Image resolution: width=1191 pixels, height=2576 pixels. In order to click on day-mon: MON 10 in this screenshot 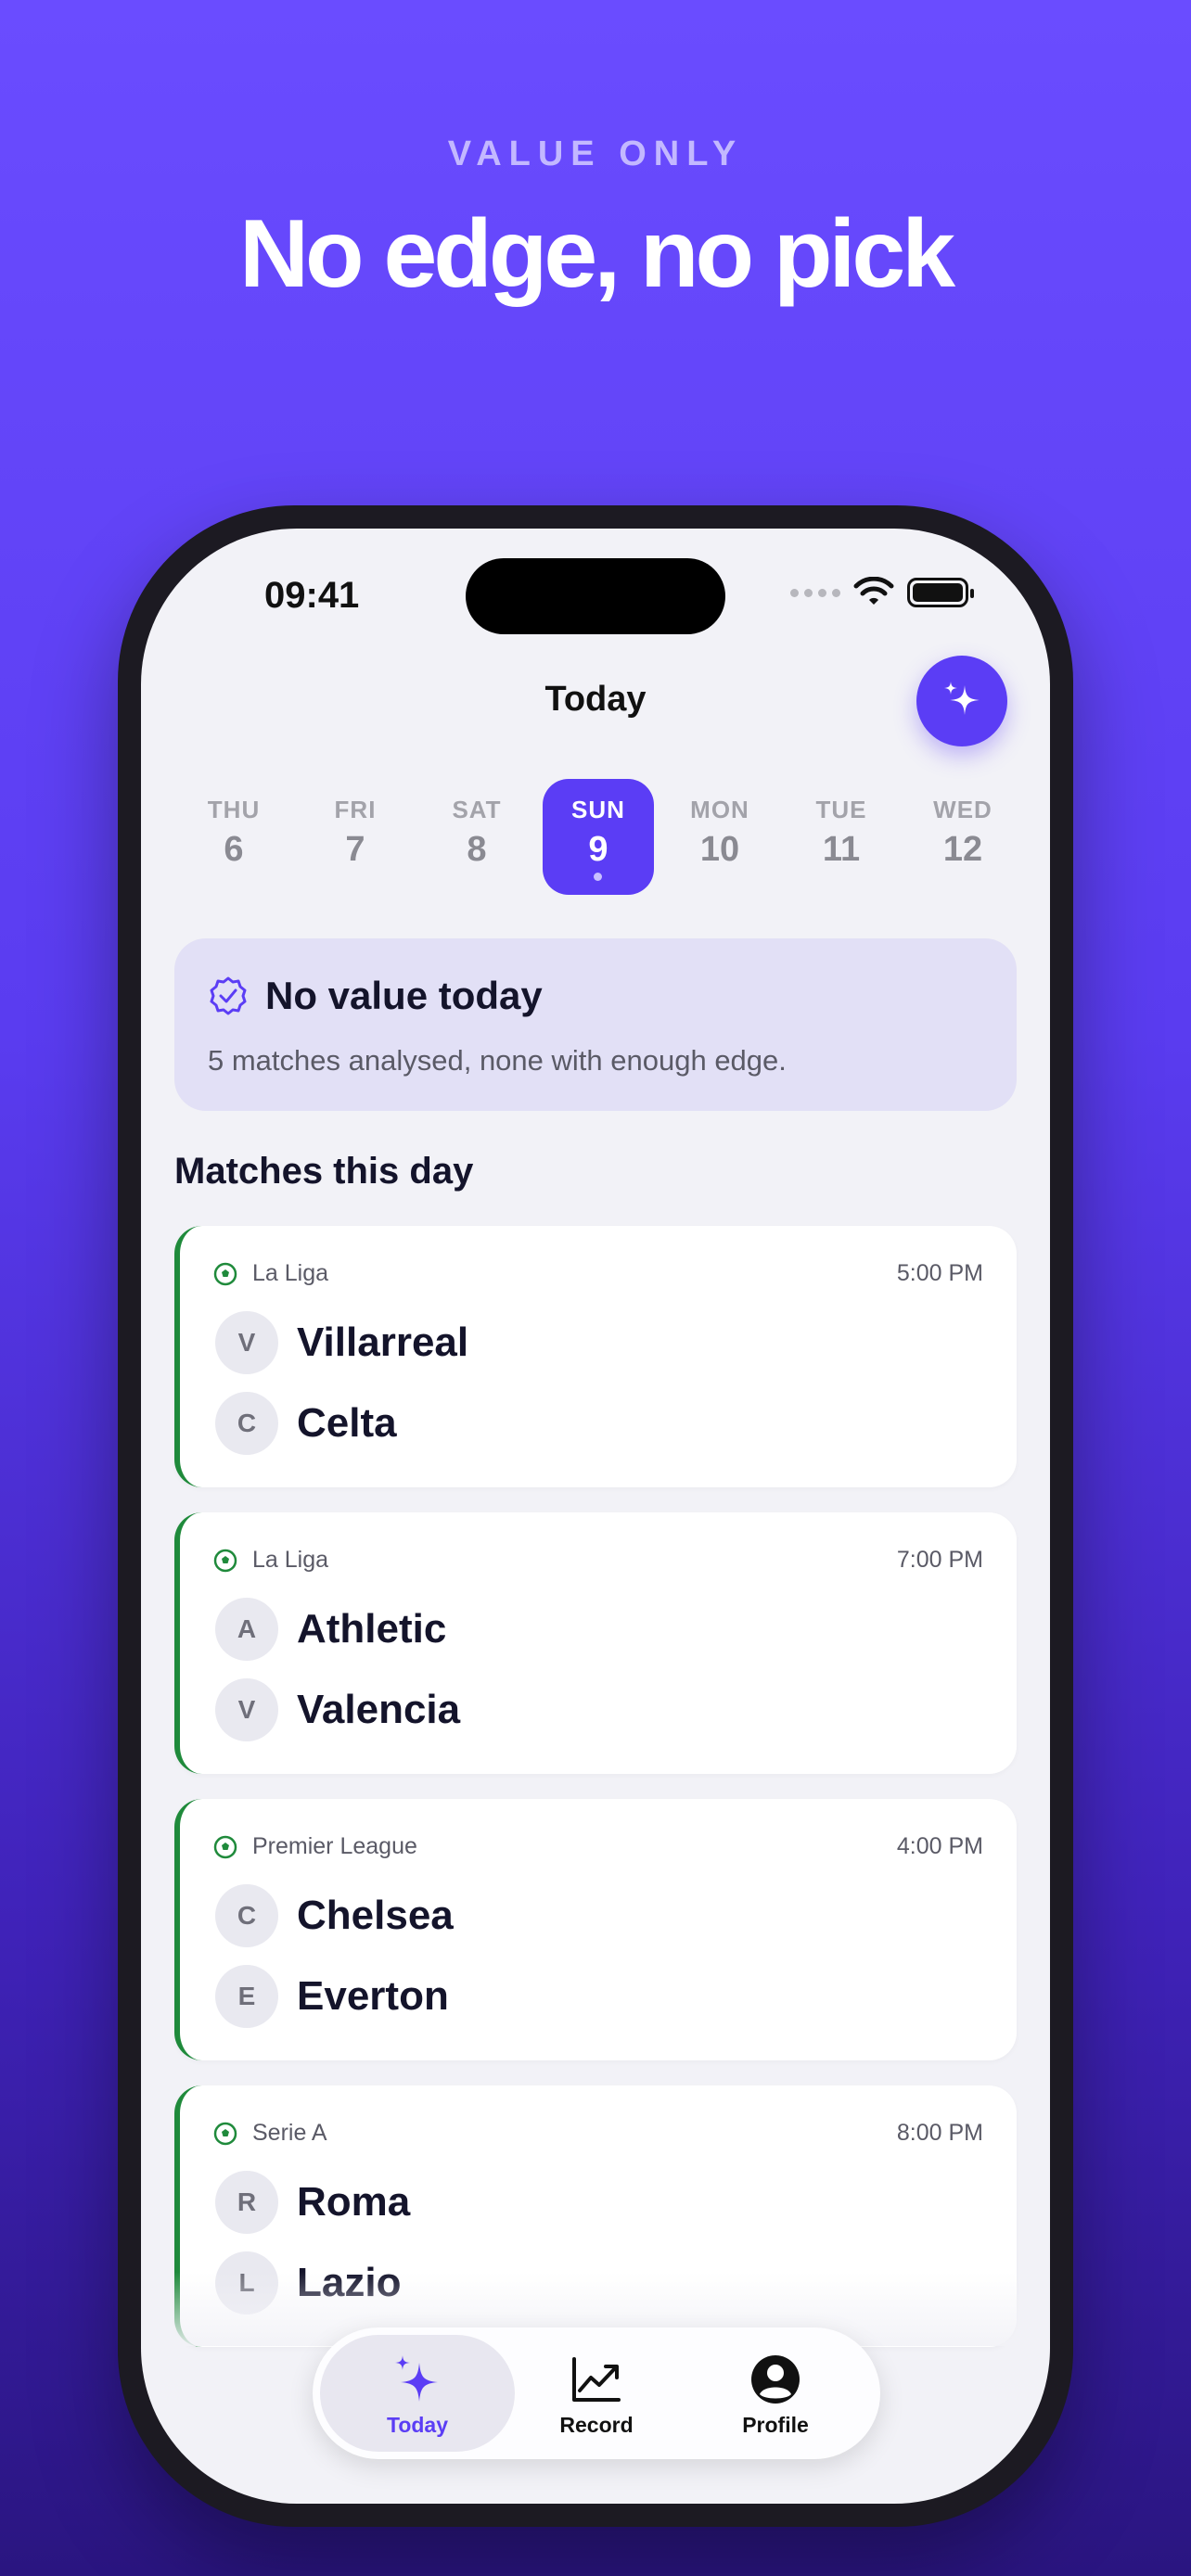, I will do `click(719, 837)`.